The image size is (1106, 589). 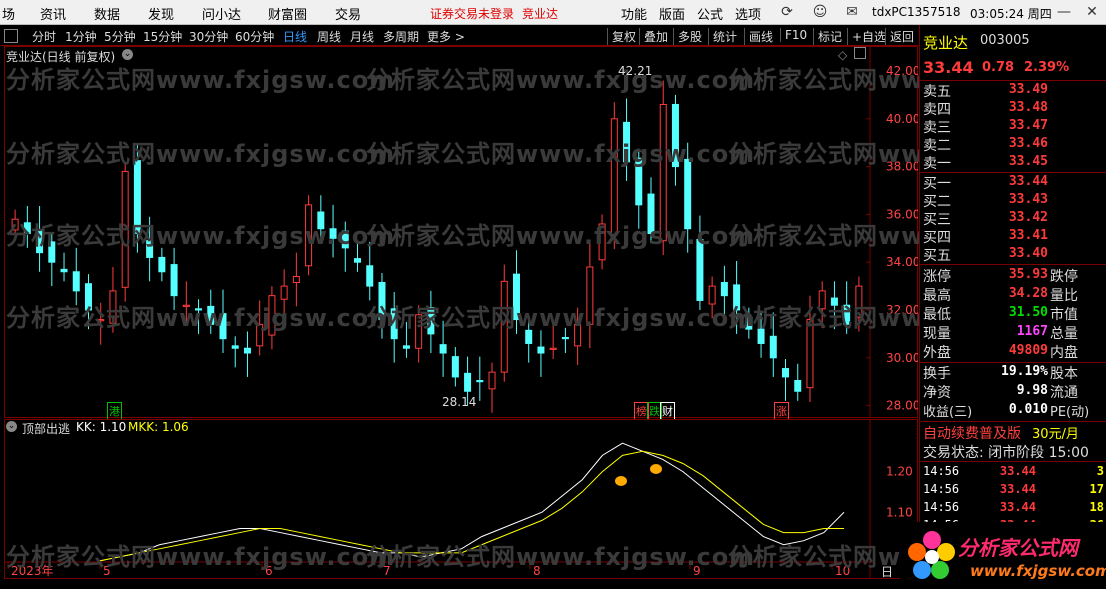 I want to click on tool-draw-button: 画线, so click(x=758, y=36).